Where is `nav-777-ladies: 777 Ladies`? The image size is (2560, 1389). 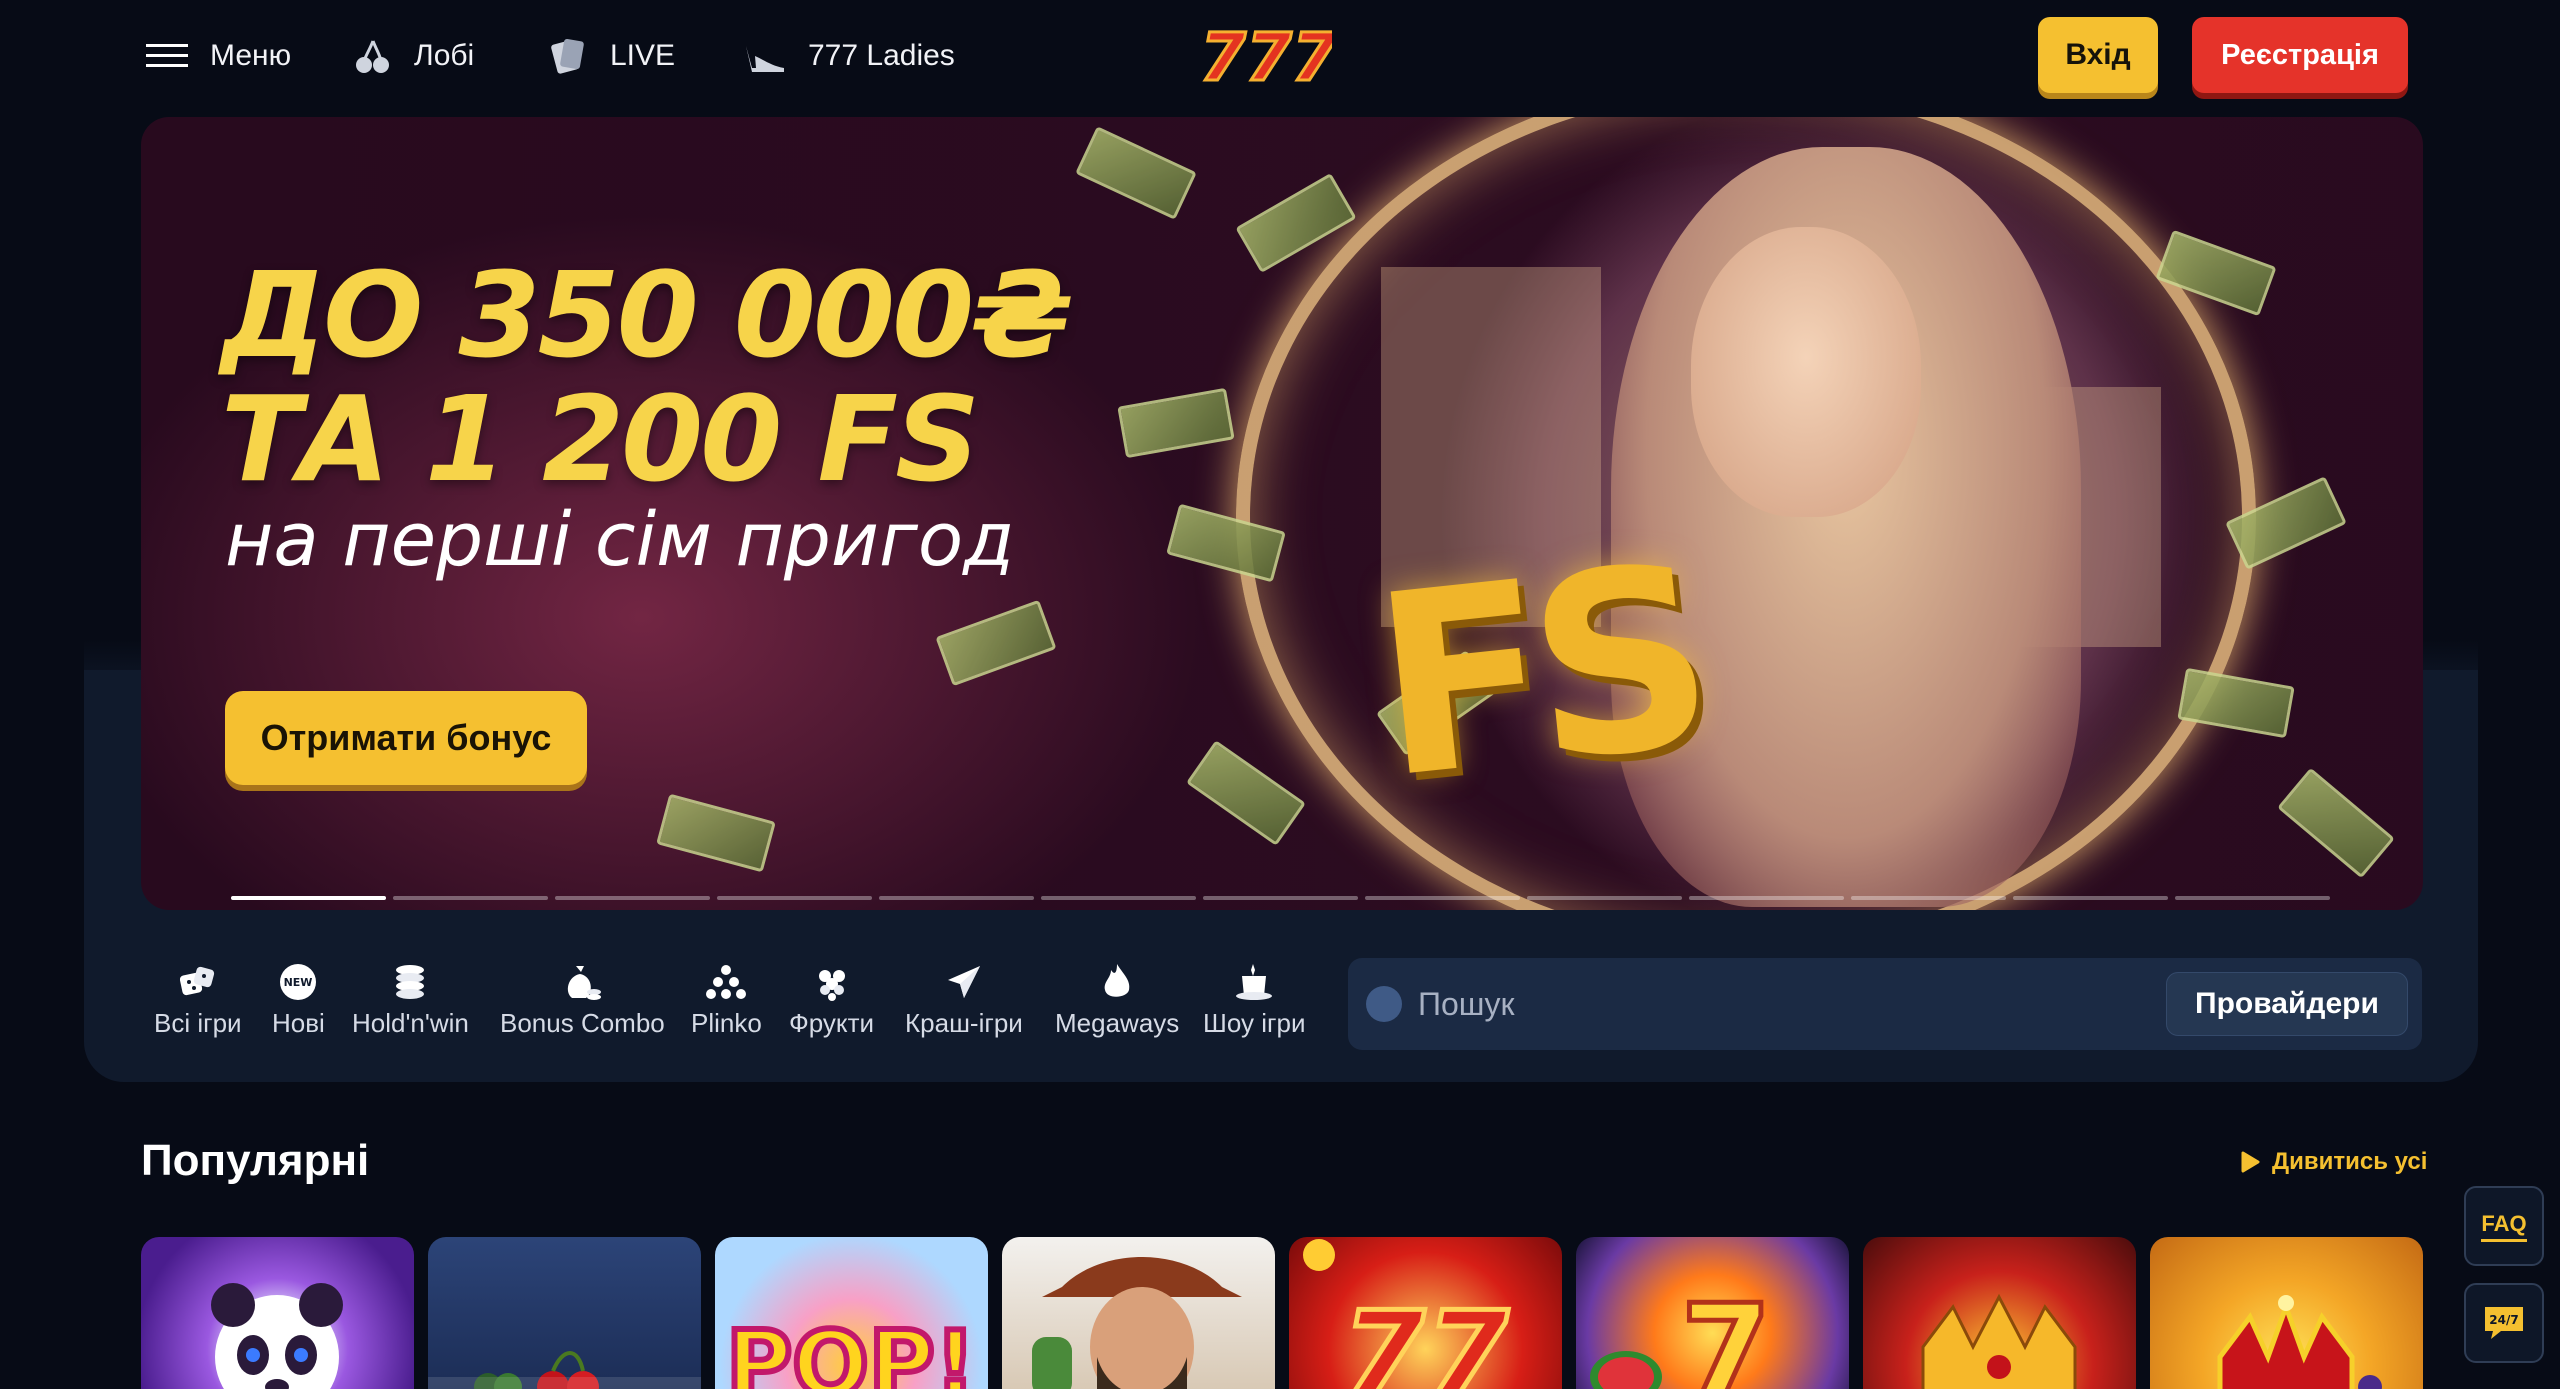
nav-777-ladies: 777 Ladies is located at coordinates (848, 56).